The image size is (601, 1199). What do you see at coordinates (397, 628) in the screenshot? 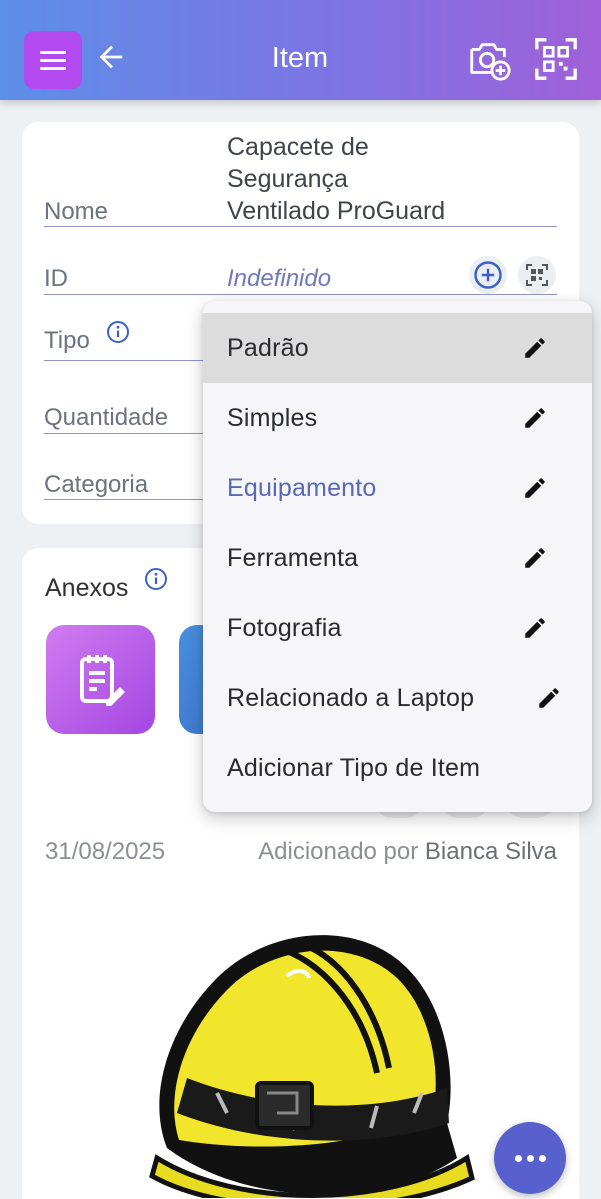
I see `dropdown-item-fotografia: Fotografia` at bounding box center [397, 628].